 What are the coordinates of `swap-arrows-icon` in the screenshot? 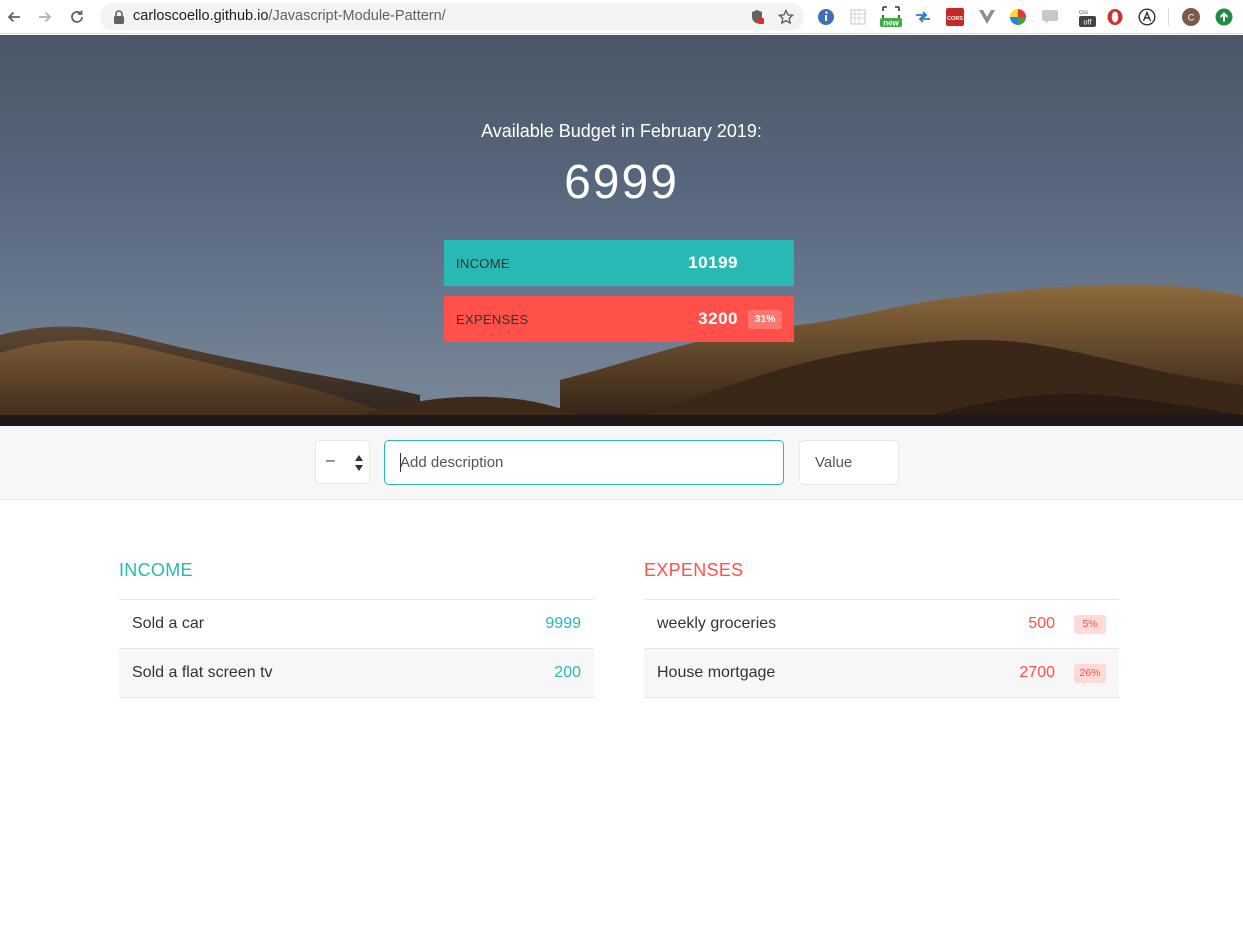 It's located at (923, 17).